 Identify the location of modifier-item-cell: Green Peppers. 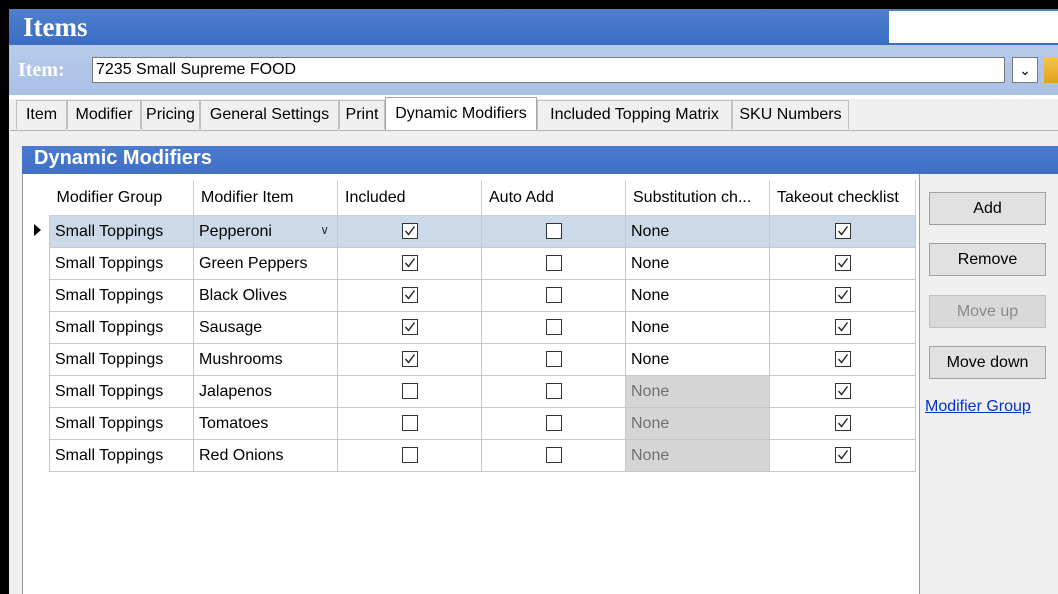
(265, 263).